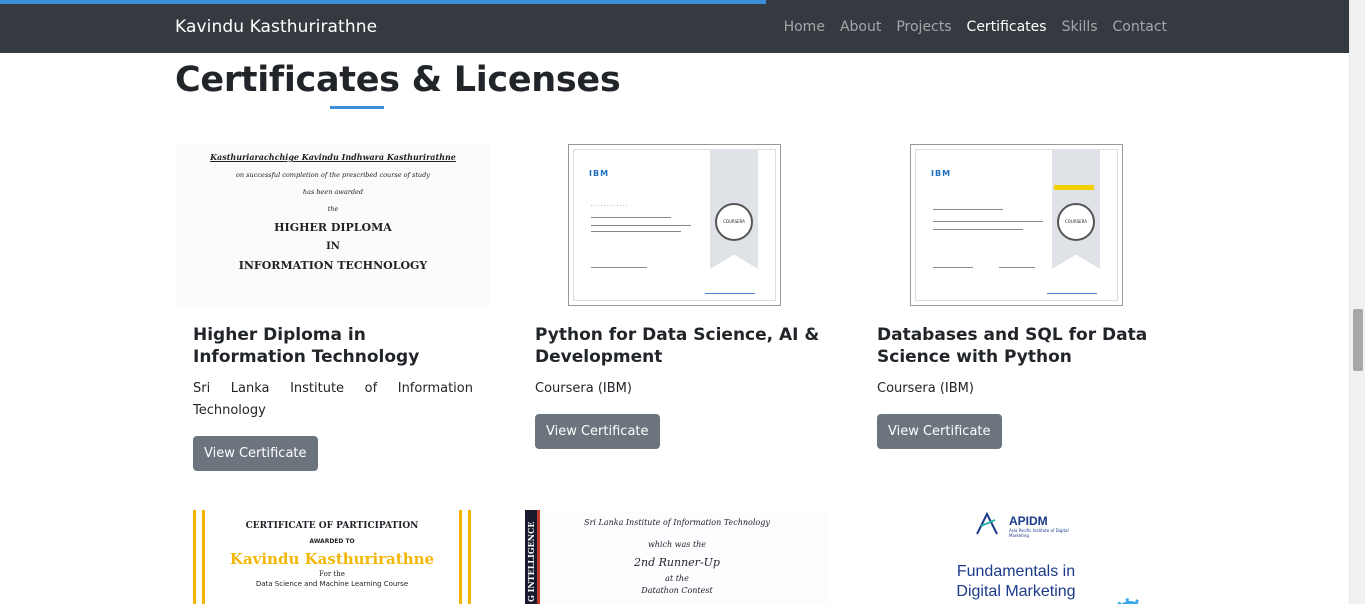 The width and height of the screenshot is (1365, 604). I want to click on participation-course: Data Science and Machine Learning Course, so click(332, 584).